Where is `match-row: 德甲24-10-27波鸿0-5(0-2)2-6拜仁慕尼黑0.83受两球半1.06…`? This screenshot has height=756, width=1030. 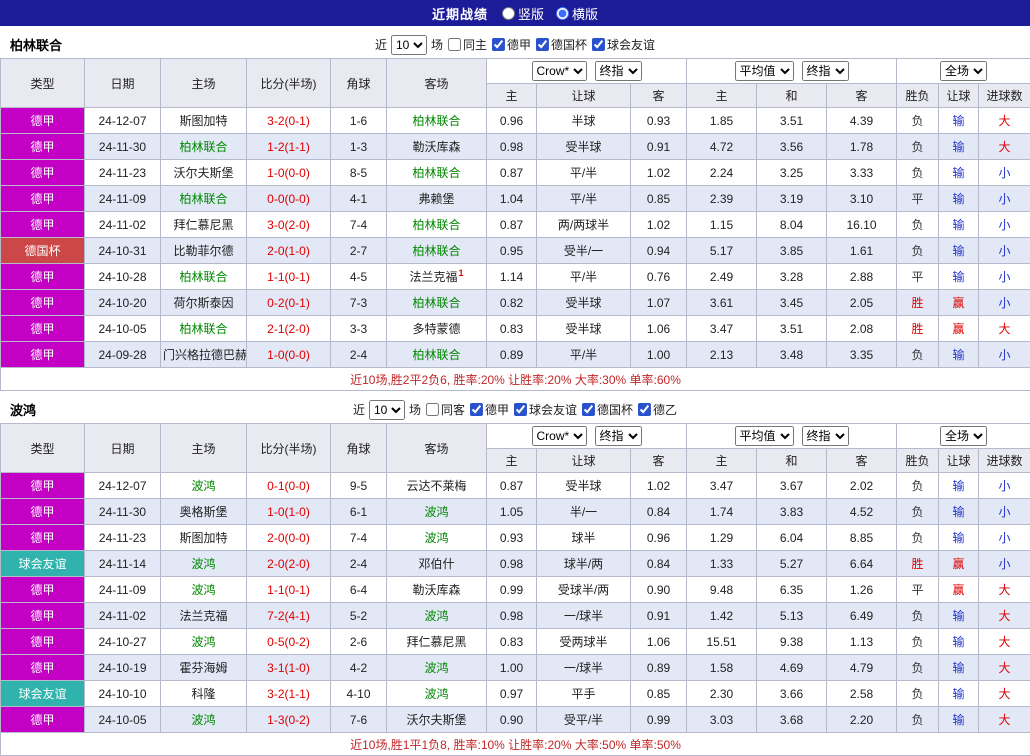 match-row: 德甲24-10-27波鸿0-5(0-2)2-6拜仁慕尼黑0.83受两球半1.06… is located at coordinates (515, 642).